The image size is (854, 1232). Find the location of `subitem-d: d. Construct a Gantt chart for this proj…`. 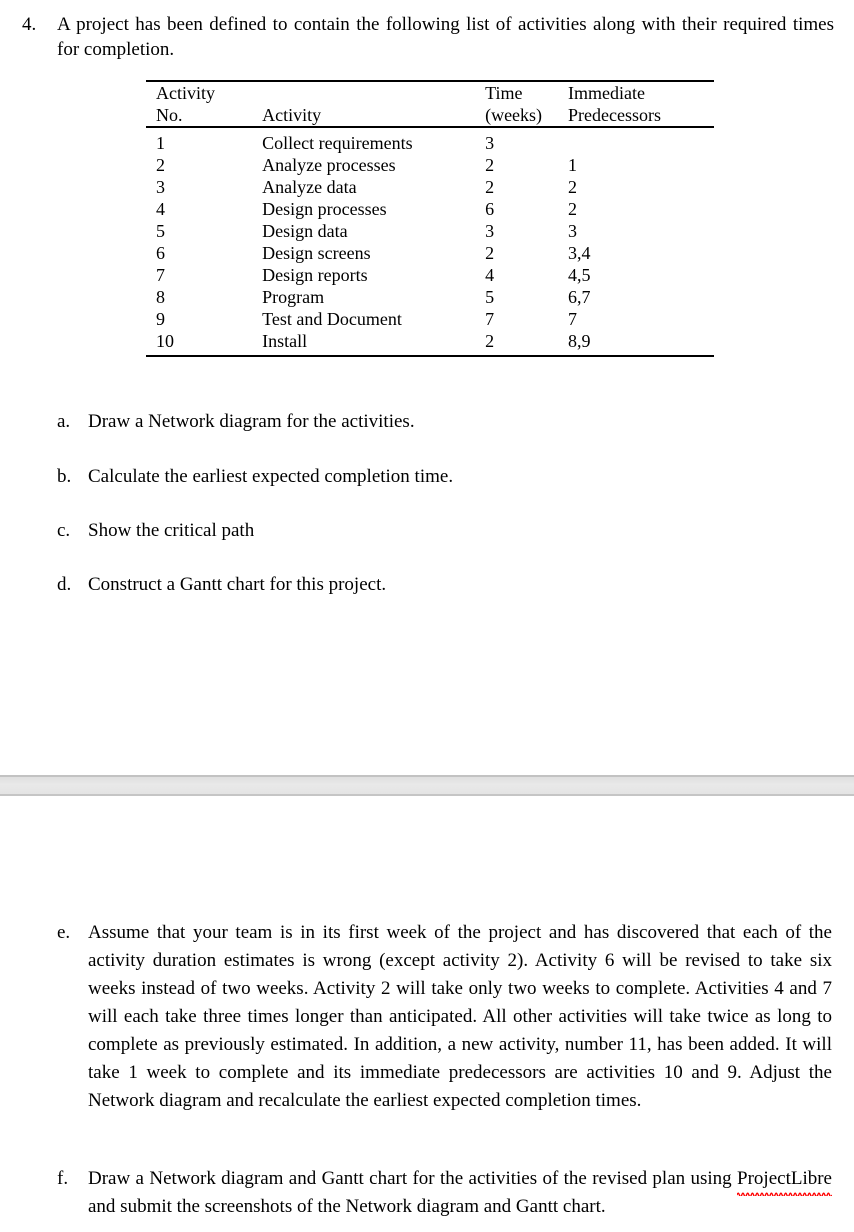

subitem-d: d. Construct a Gantt chart for this proj… is located at coordinates (444, 585).